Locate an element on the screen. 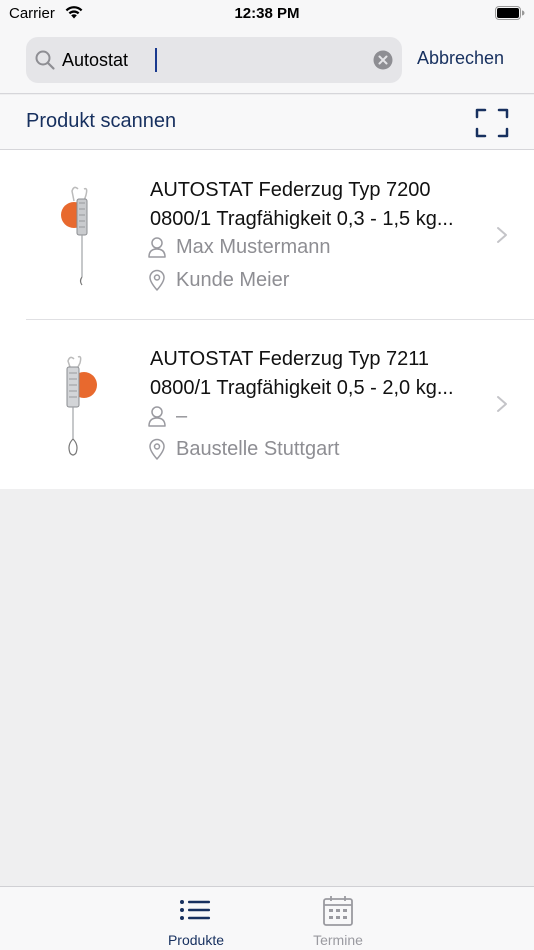 Image resolution: width=534 pixels, height=950 pixels. clock: 12:38 PM is located at coordinates (267, 13).